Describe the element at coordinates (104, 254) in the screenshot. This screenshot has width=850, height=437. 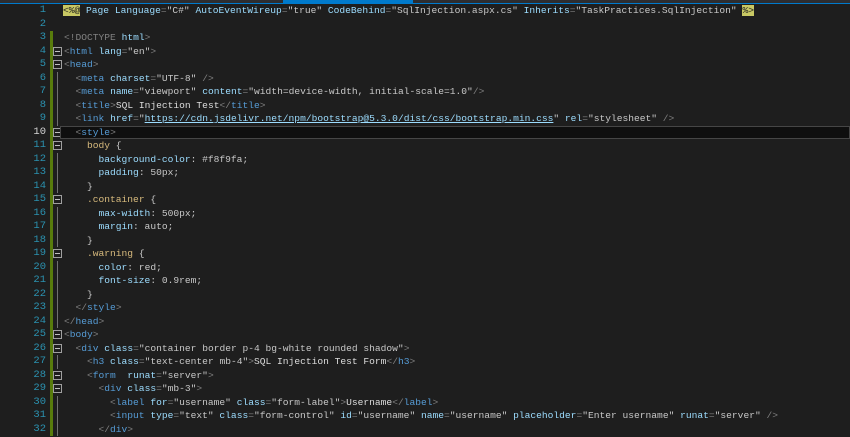
I see `code-text: .warning {` at that location.